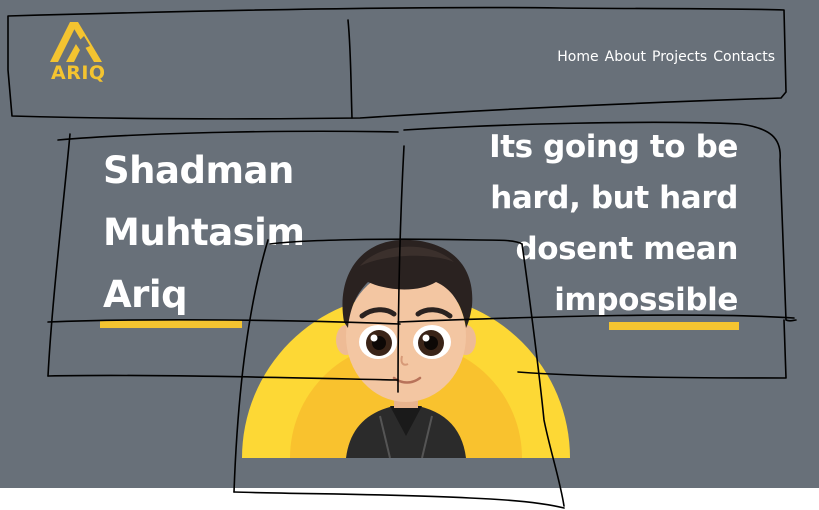 The width and height of the screenshot is (819, 510). Describe the element at coordinates (674, 326) in the screenshot. I see `quote-underline` at that location.